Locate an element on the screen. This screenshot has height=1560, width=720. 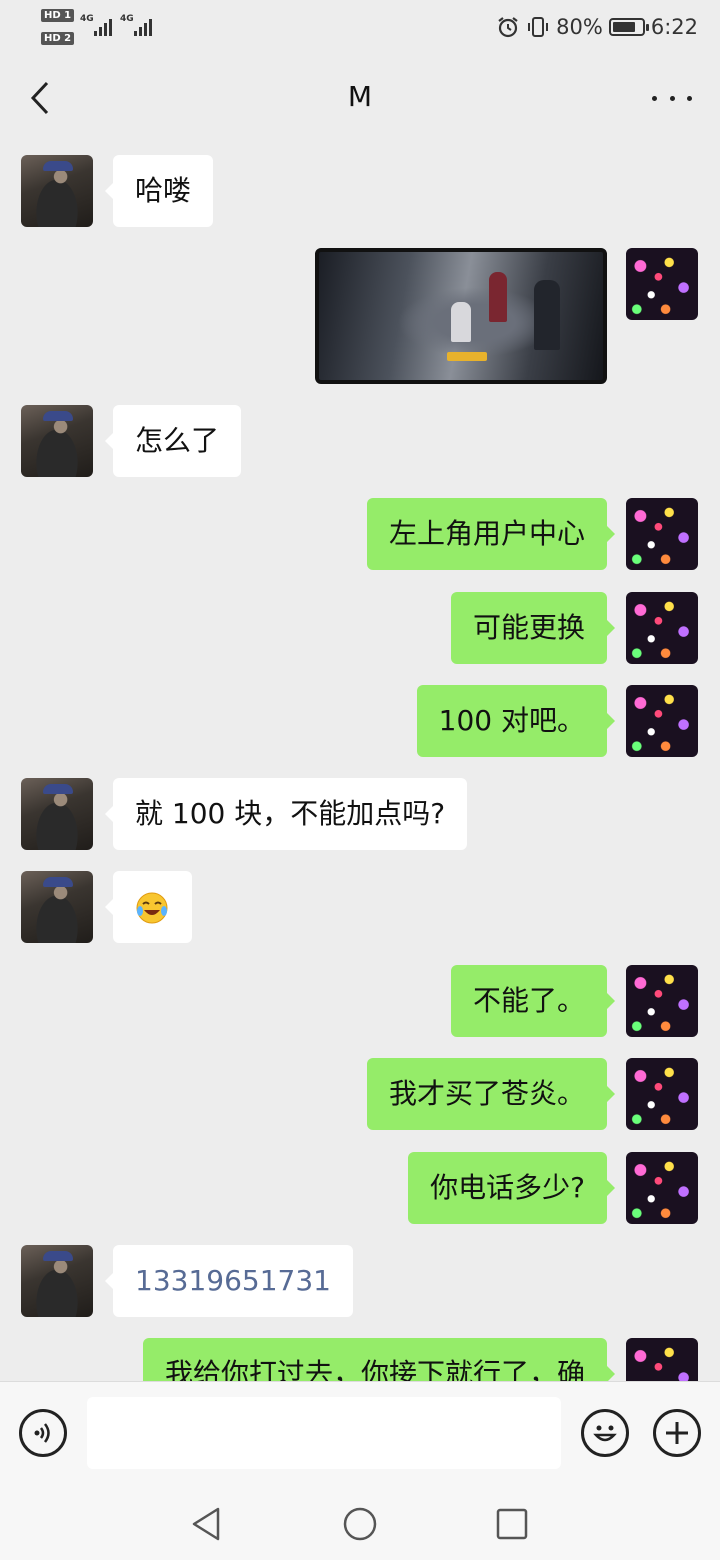
laugh-cry-emoji-icon is located at coordinates (152, 908).